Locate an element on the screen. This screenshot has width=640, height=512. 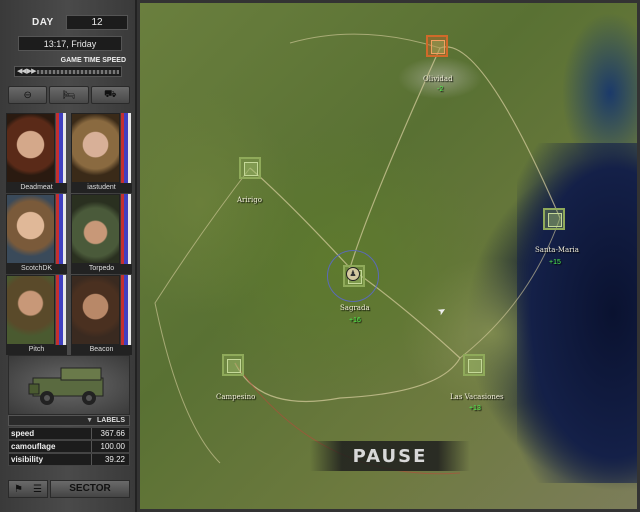
stat-row: camouflage 100.00 is located at coordinates (69, 446).